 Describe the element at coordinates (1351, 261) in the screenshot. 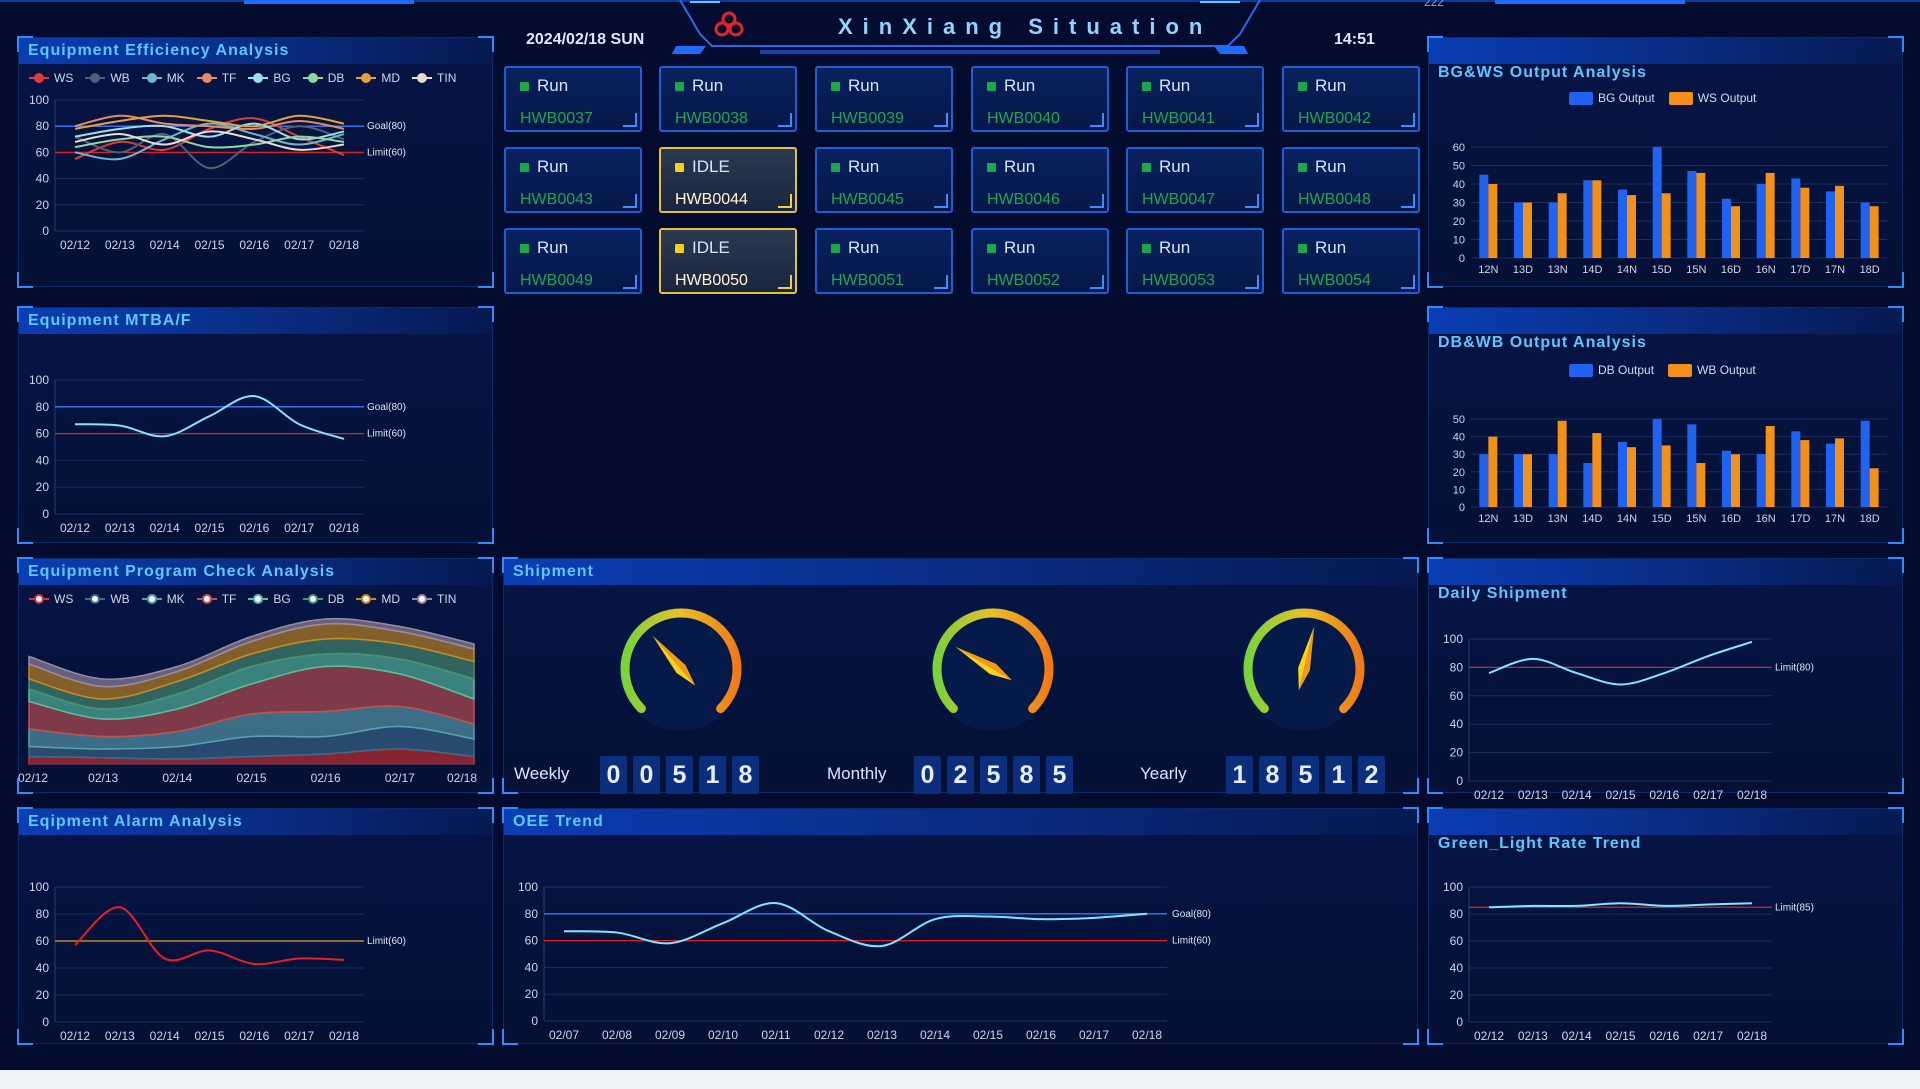

I see `equipment-tile: Run HWB0054` at that location.